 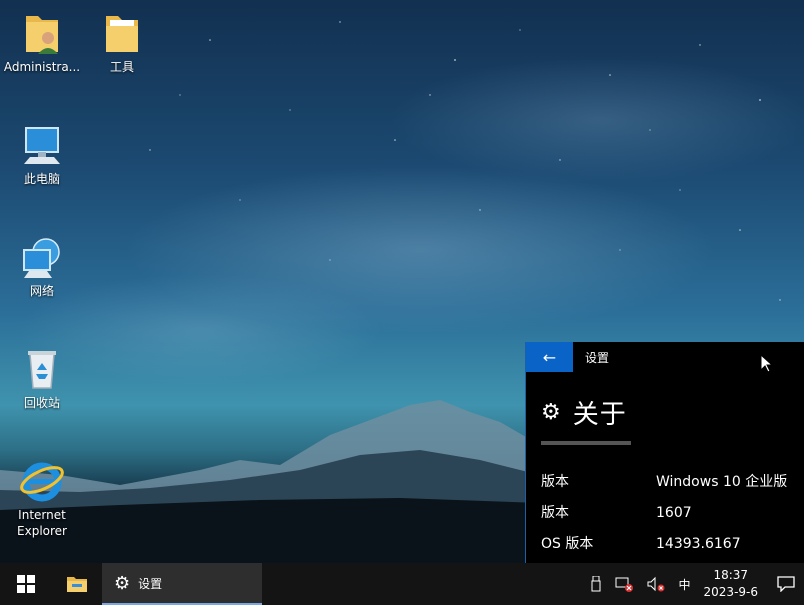 I want to click on volume-muted-icon, so click(x=656, y=584).